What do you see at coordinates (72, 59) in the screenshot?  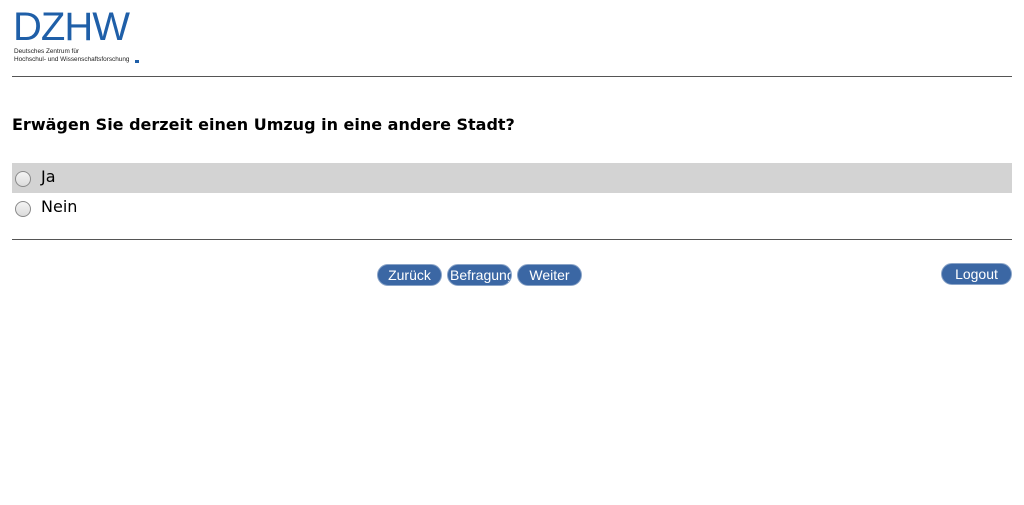 I see `logo-subtitle-line-2: Hochschul- und Wissenschaftsforschung` at bounding box center [72, 59].